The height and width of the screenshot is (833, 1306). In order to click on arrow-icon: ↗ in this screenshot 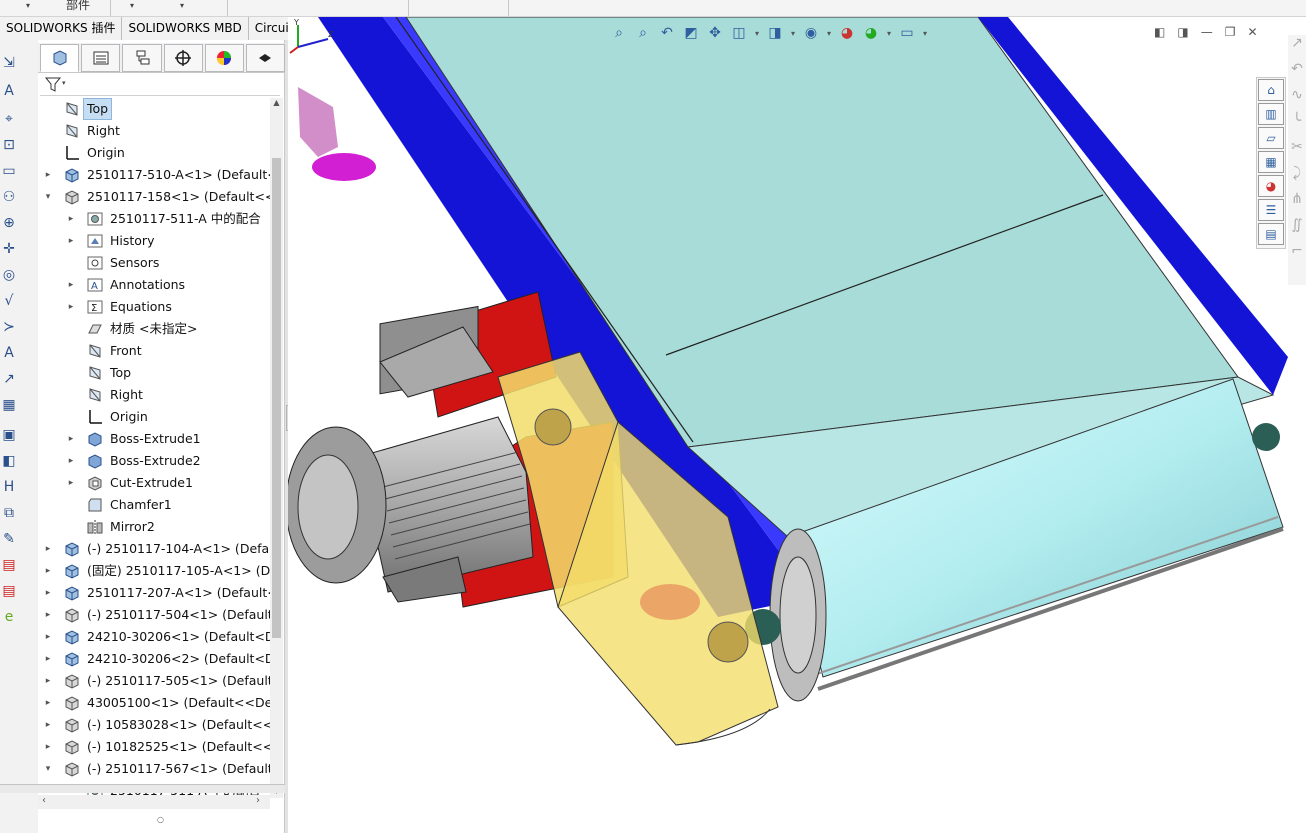, I will do `click(9, 379)`.